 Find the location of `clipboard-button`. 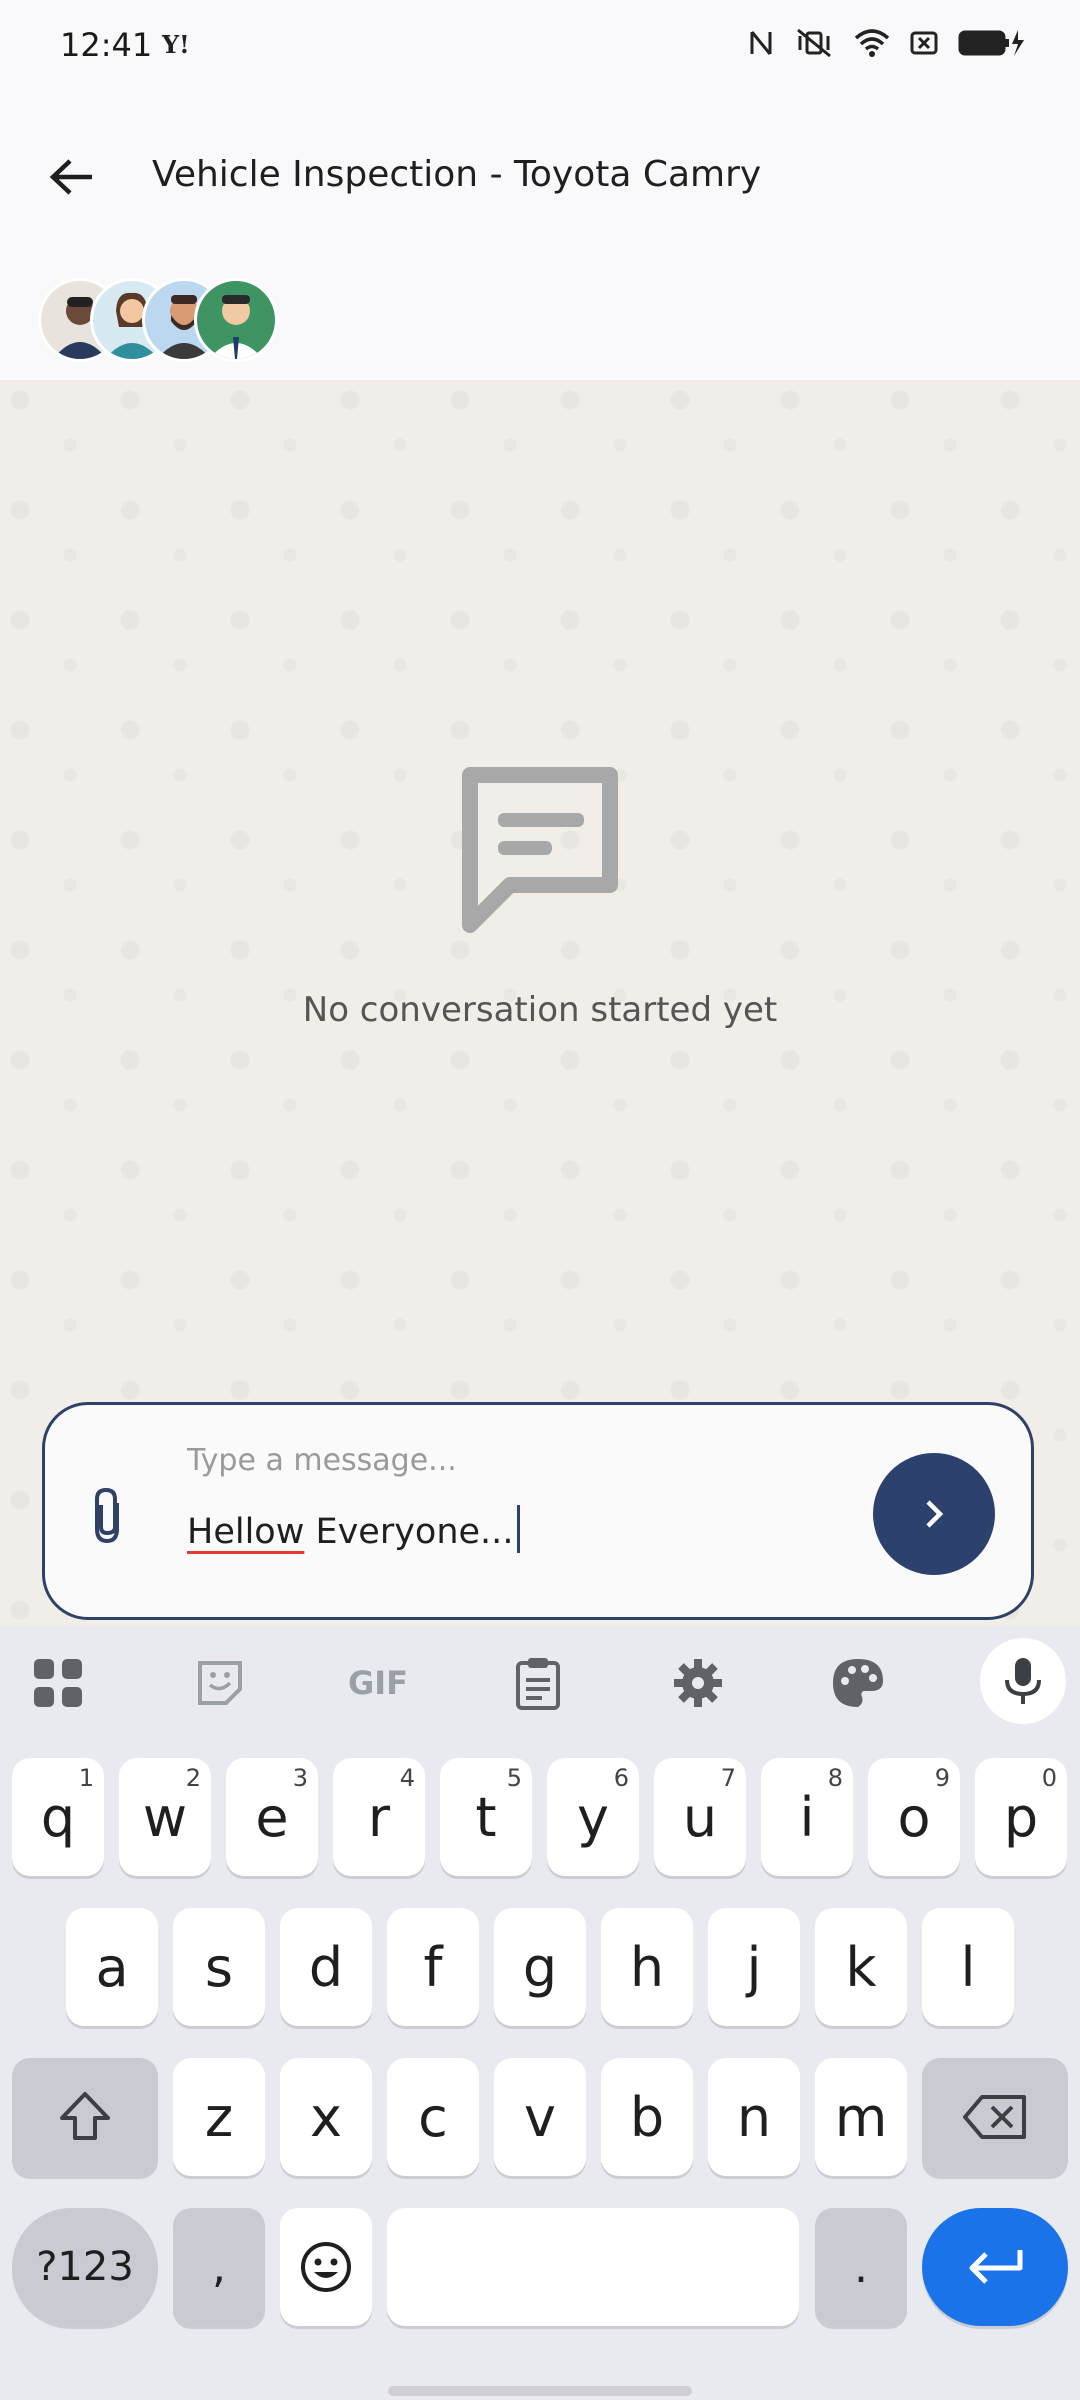

clipboard-button is located at coordinates (538, 1683).